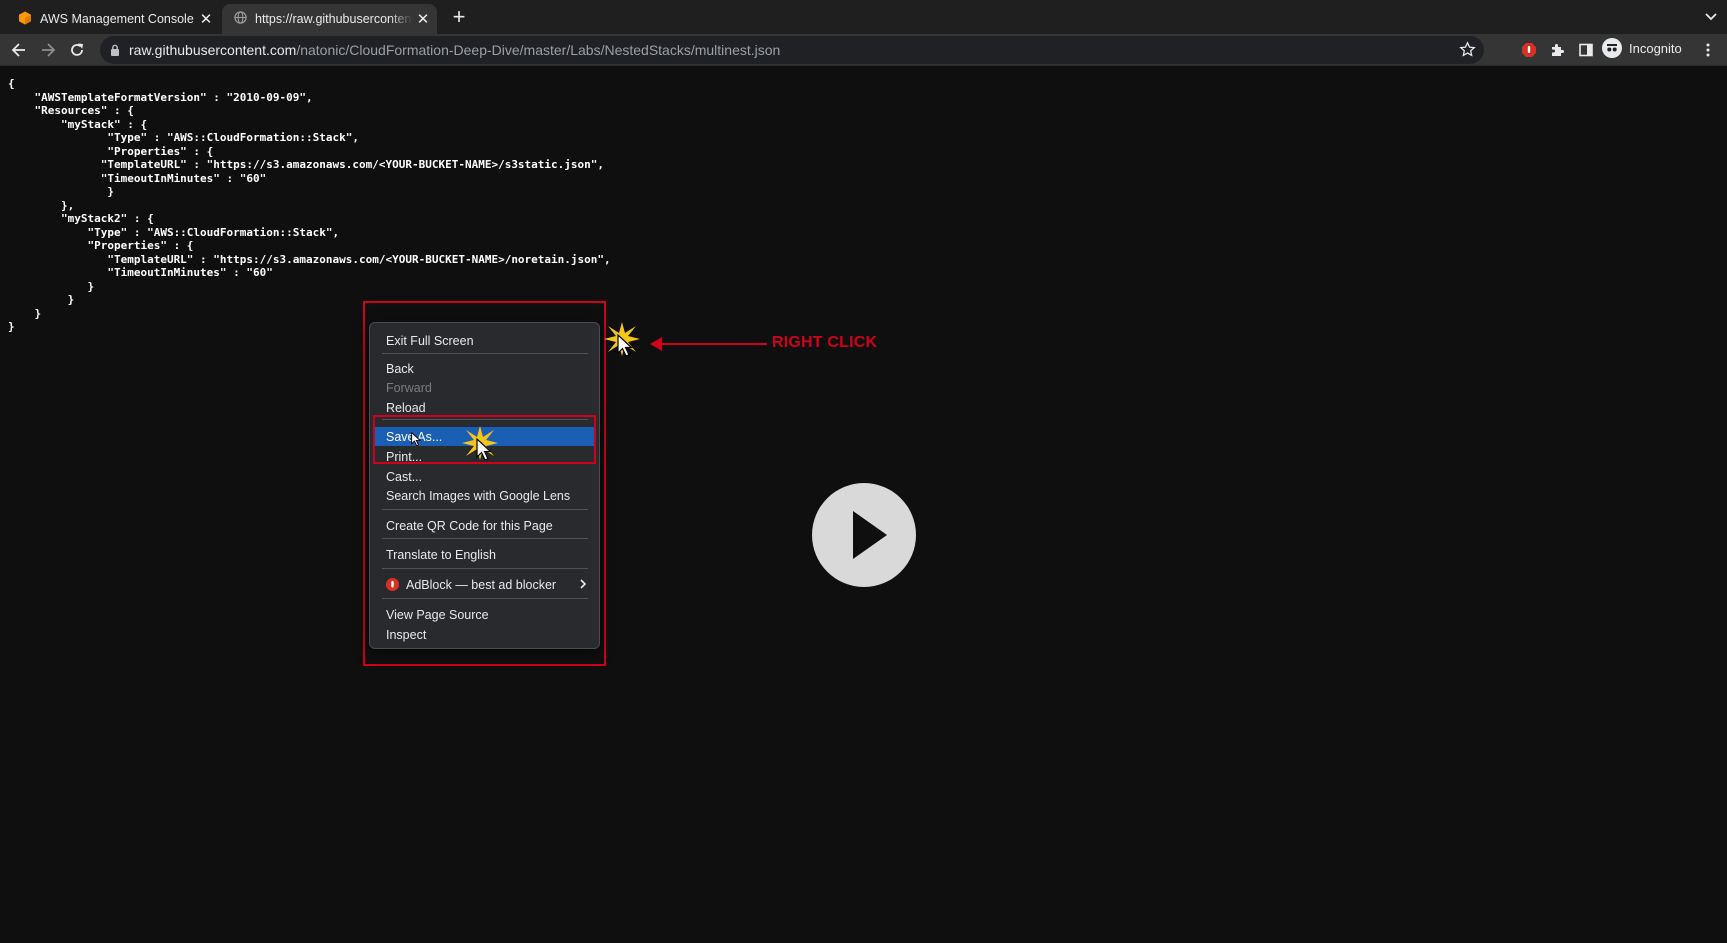  What do you see at coordinates (416, 441) in the screenshot?
I see `small-cursor-icon` at bounding box center [416, 441].